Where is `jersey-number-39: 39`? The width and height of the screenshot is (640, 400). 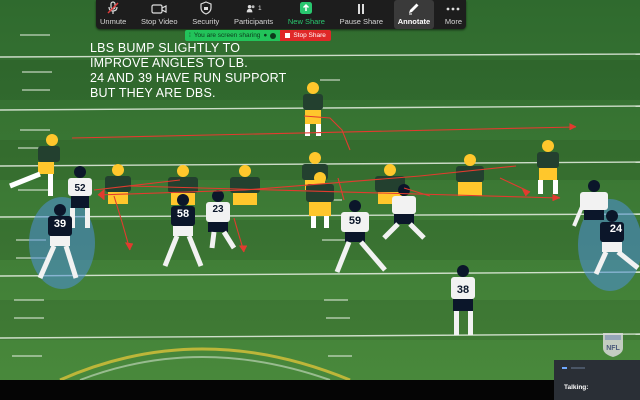
jersey-number-39: 39 is located at coordinates (60, 224).